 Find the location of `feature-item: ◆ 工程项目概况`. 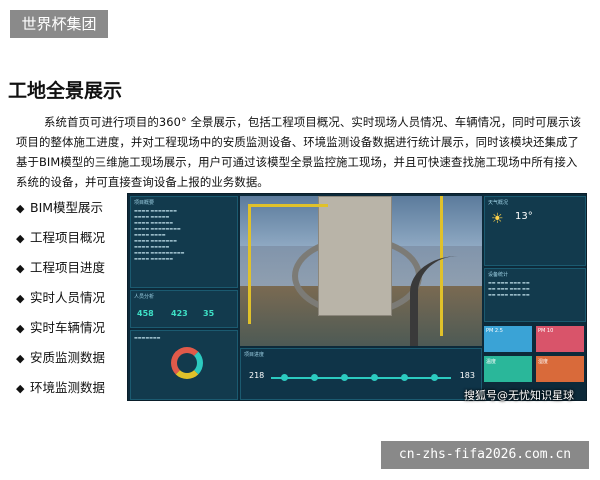

feature-item: ◆ 工程项目概况 is located at coordinates (60, 243).